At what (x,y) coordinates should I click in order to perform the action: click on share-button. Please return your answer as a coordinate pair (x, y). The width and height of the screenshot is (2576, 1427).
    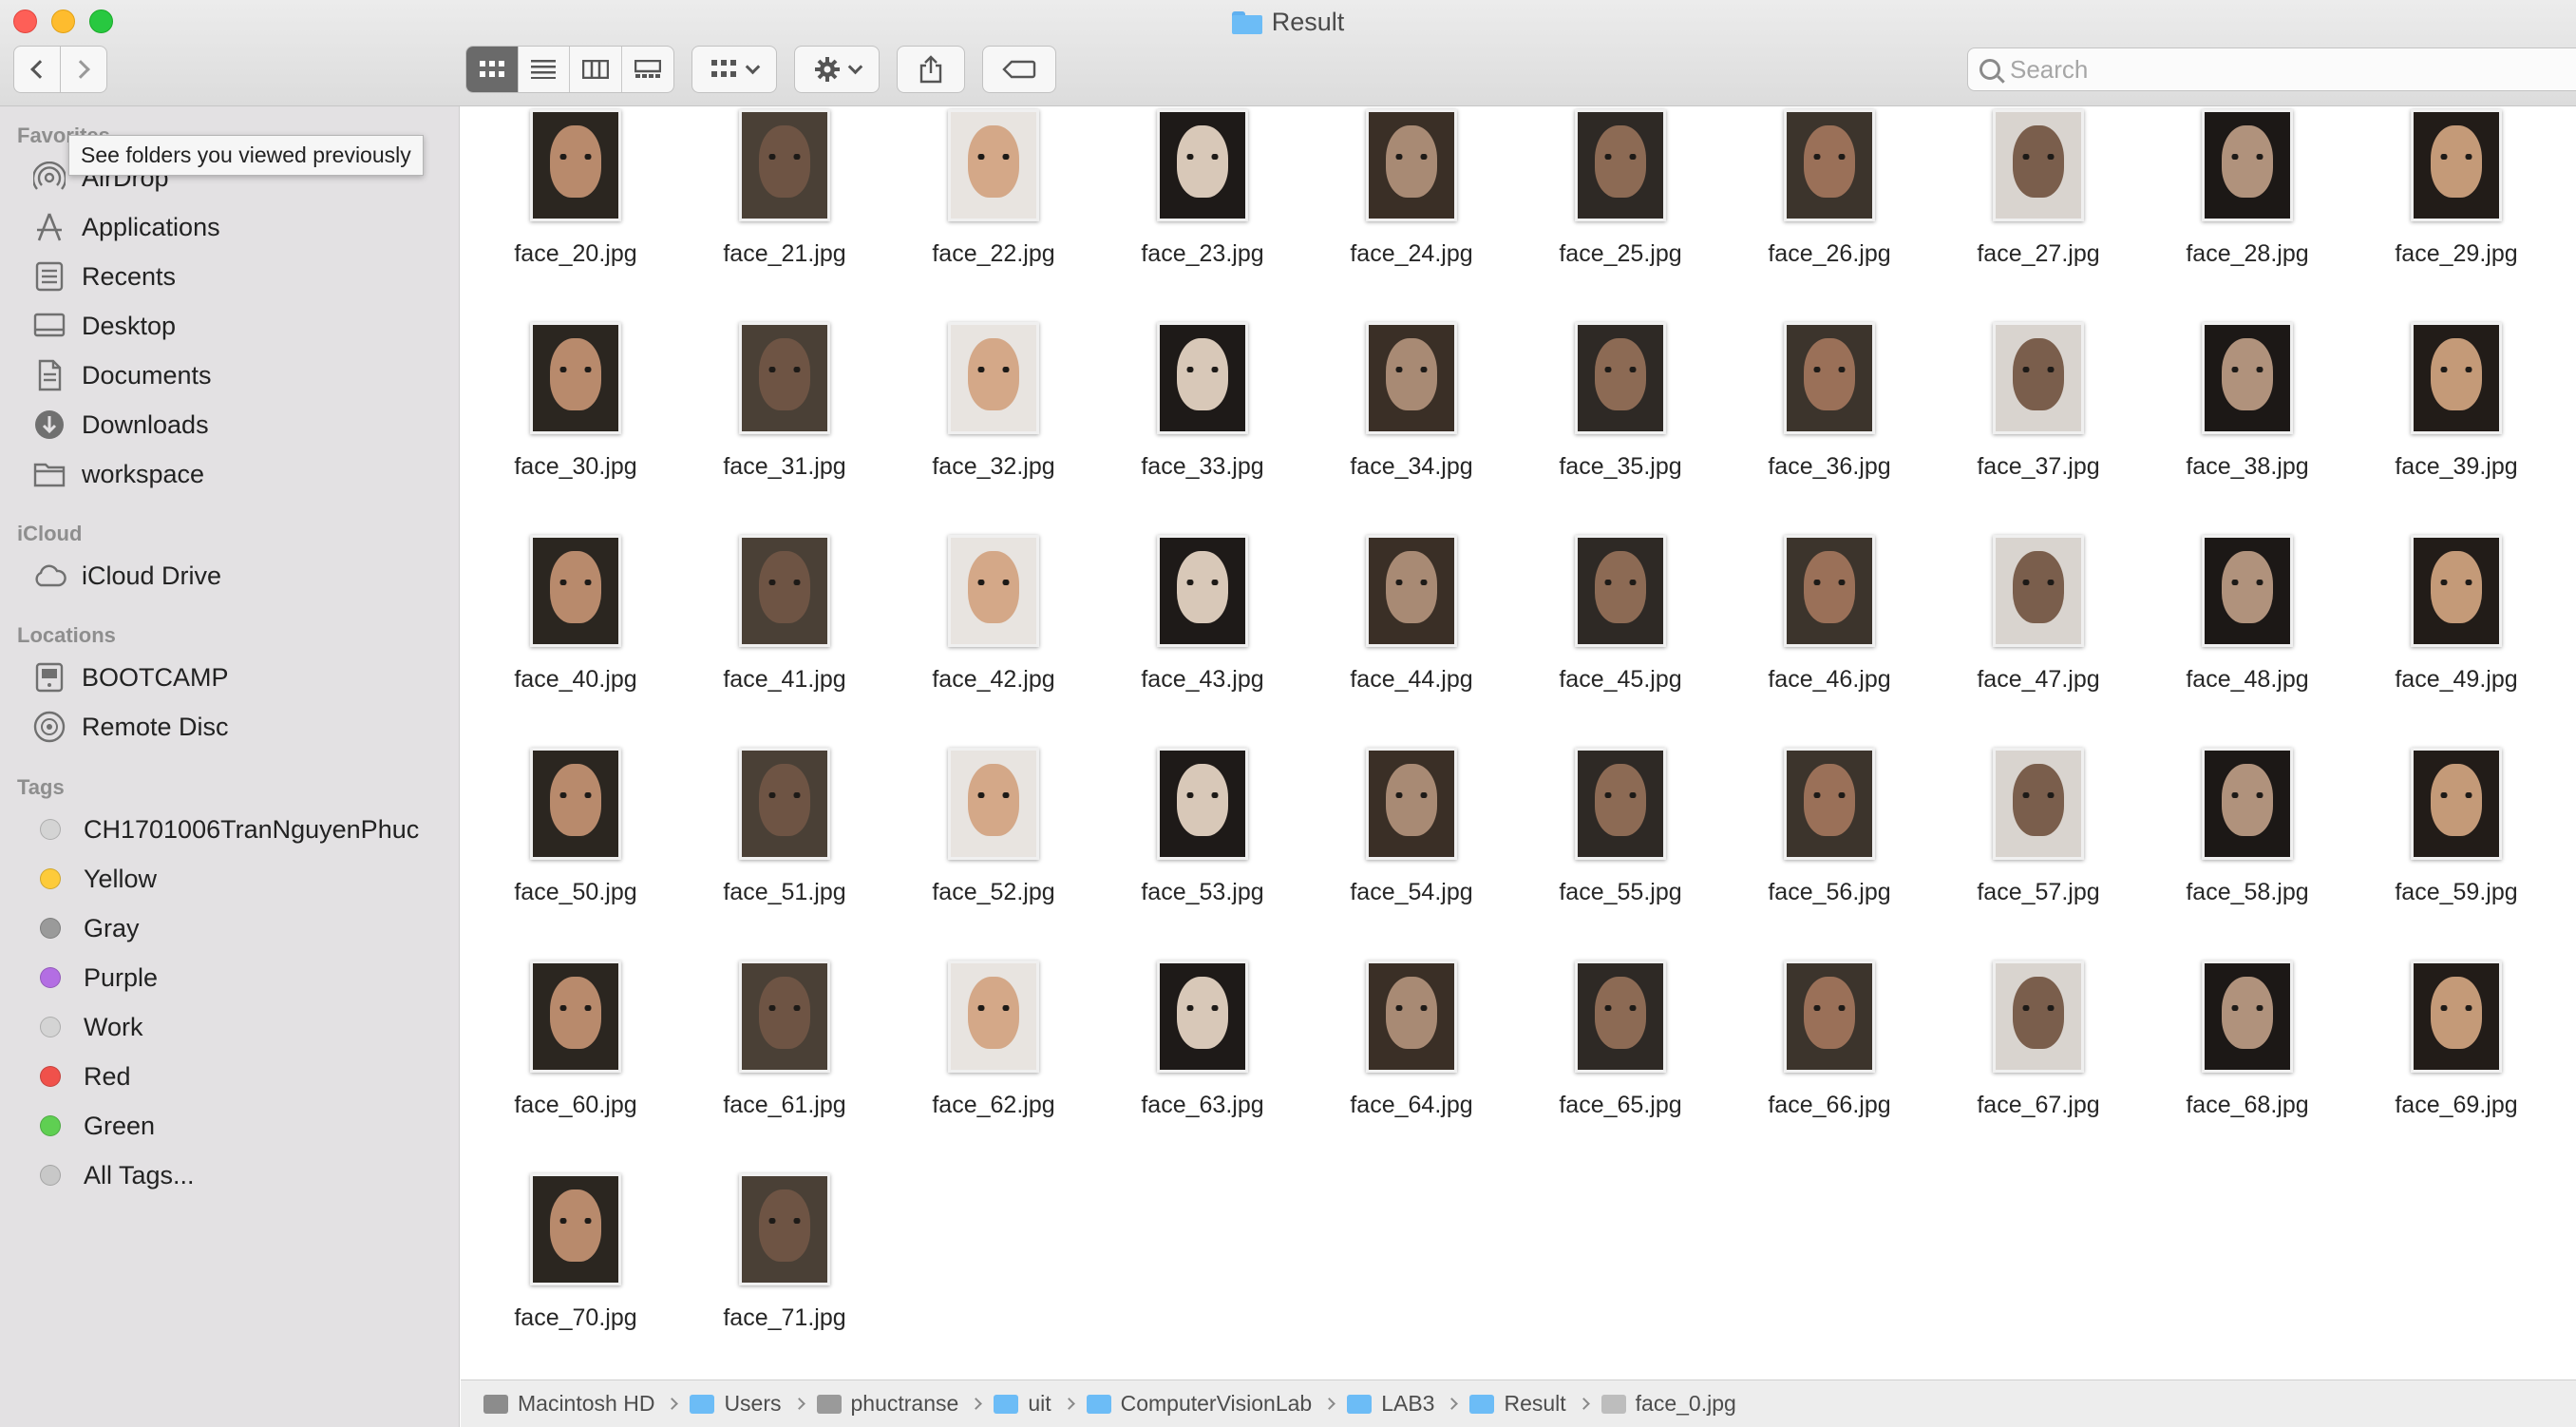
    Looking at the image, I should click on (931, 69).